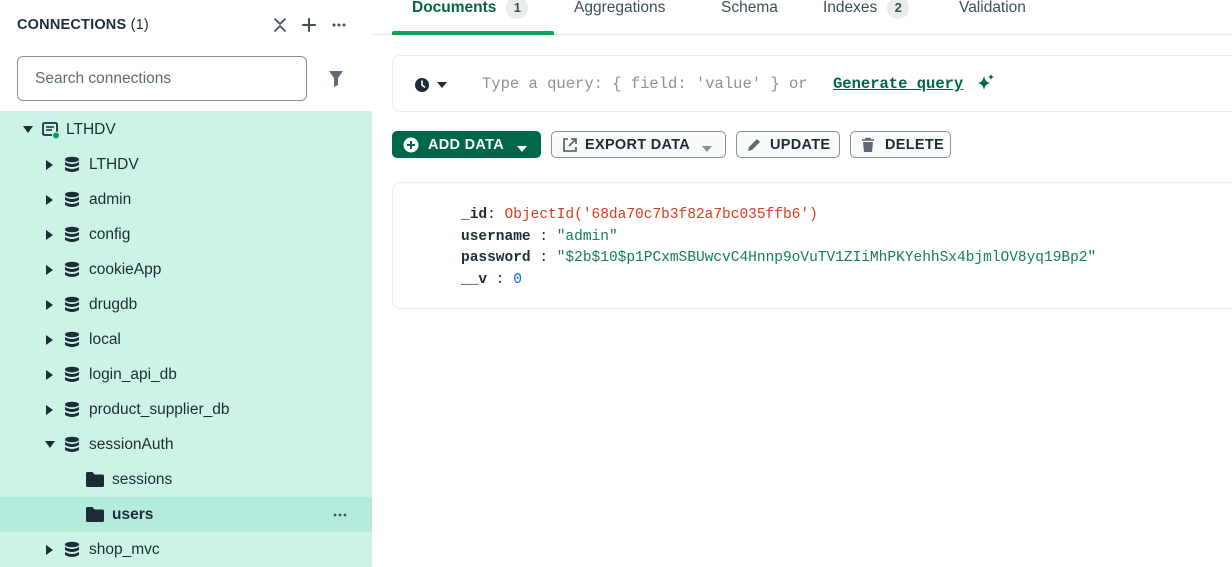 The image size is (1232, 567). What do you see at coordinates (992, 17) in the screenshot?
I see `tab-validation: Validation` at bounding box center [992, 17].